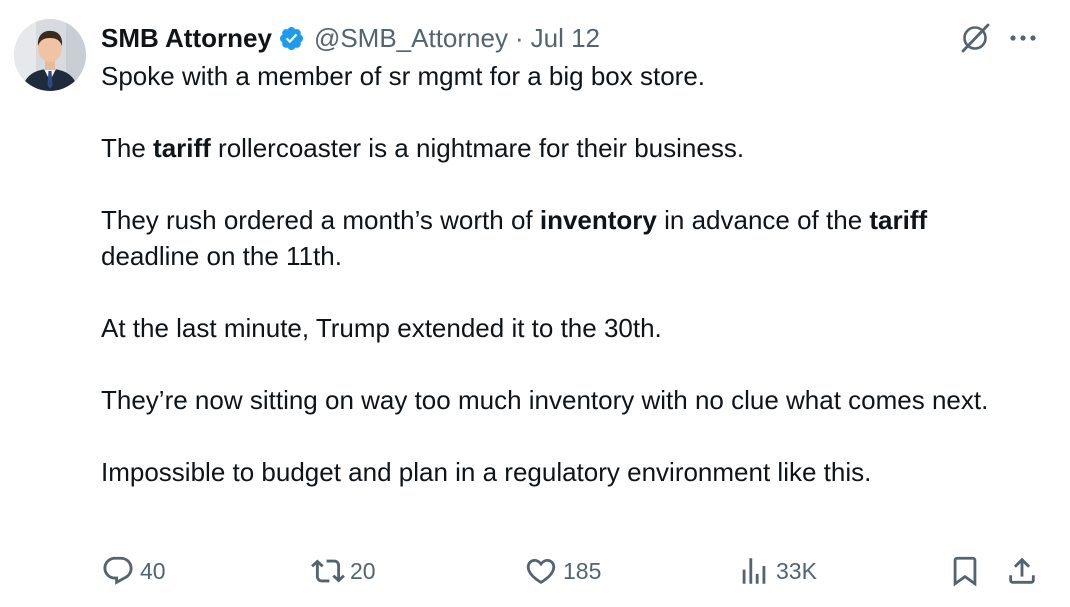 The width and height of the screenshot is (1070, 607). I want to click on avatar, so click(50, 55).